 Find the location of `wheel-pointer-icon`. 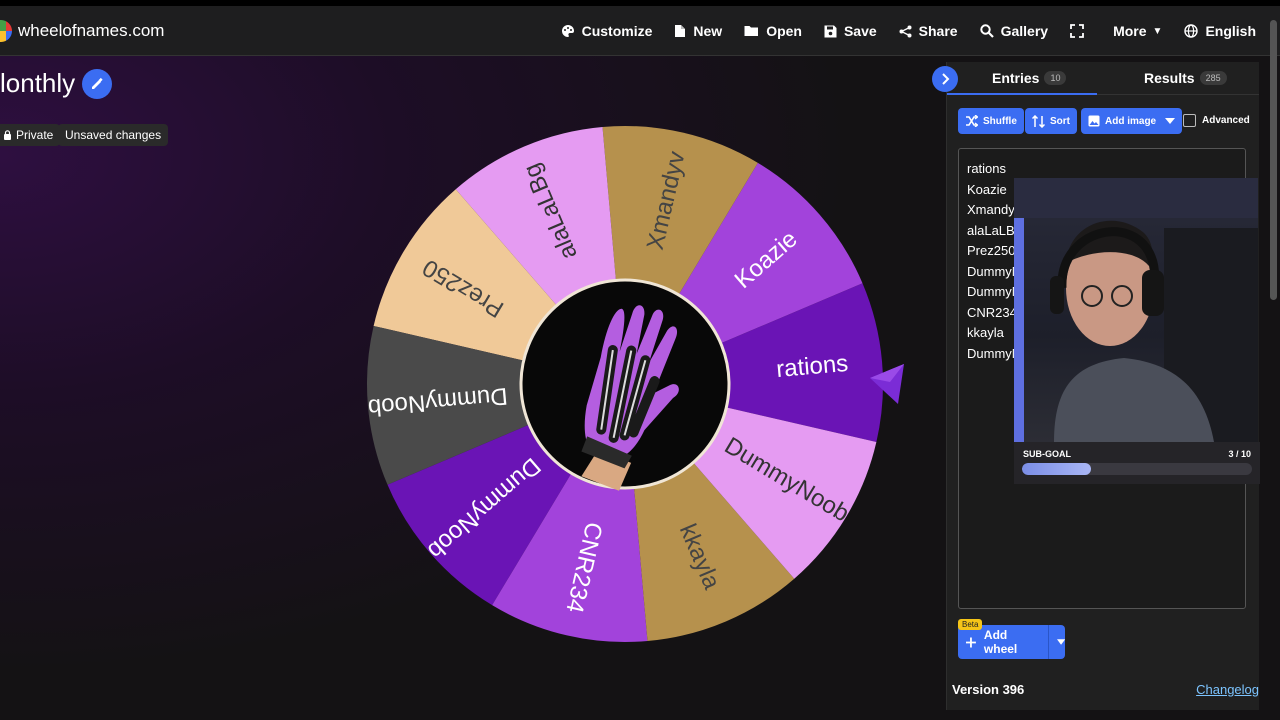

wheel-pointer-icon is located at coordinates (887, 384).